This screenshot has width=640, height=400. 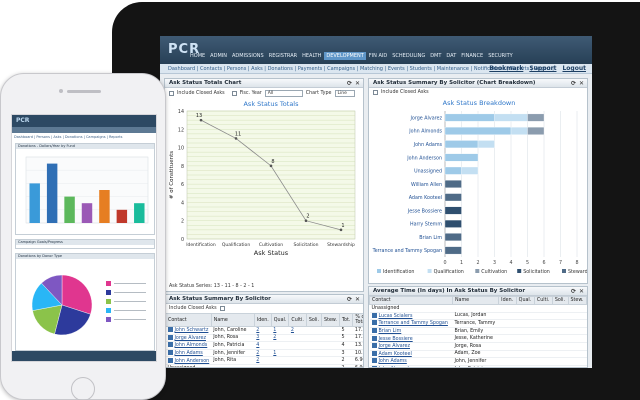 What do you see at coordinates (378, 56) in the screenshot?
I see `main-nav-item-fin-aid: FIN AID` at bounding box center [378, 56].